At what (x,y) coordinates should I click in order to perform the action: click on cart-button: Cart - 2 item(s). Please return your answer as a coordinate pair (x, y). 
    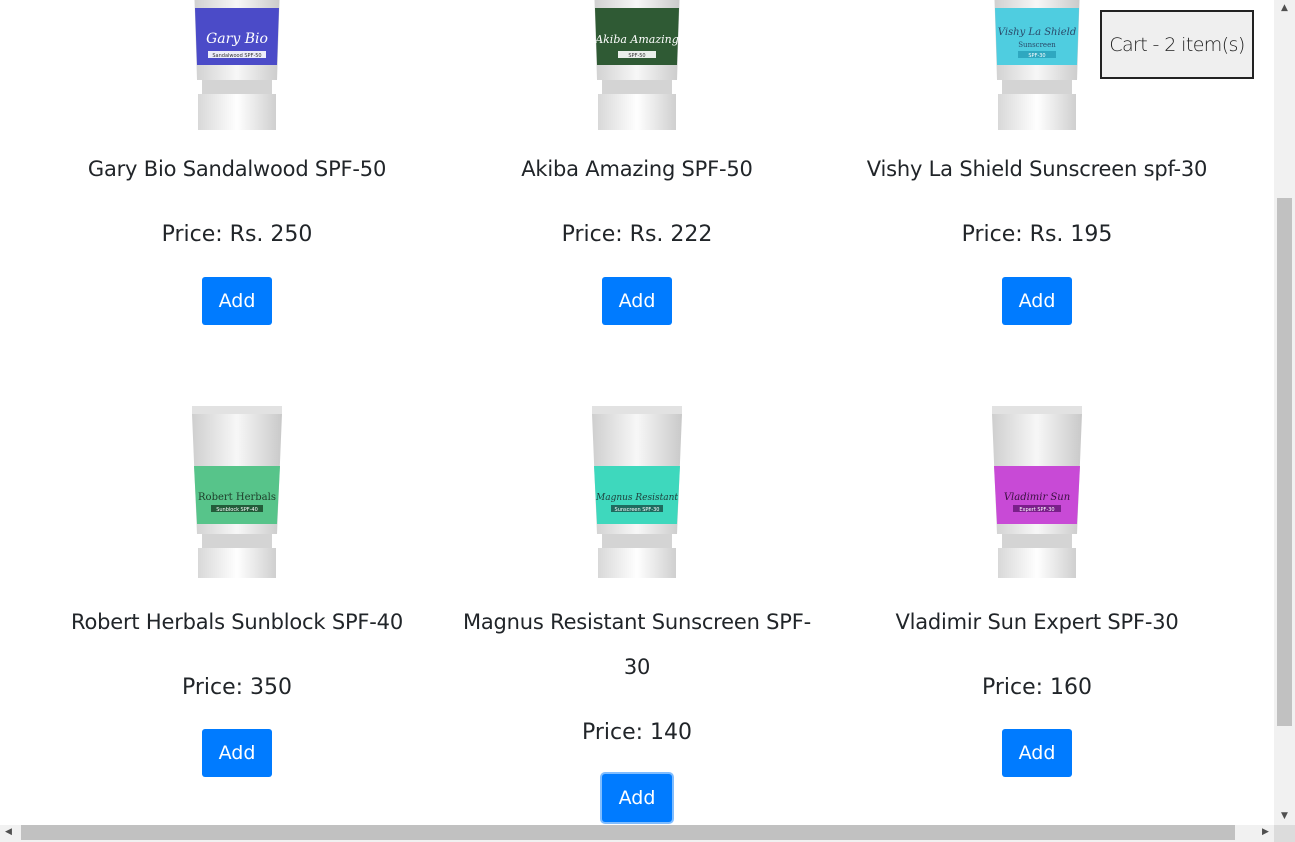
    Looking at the image, I should click on (1177, 44).